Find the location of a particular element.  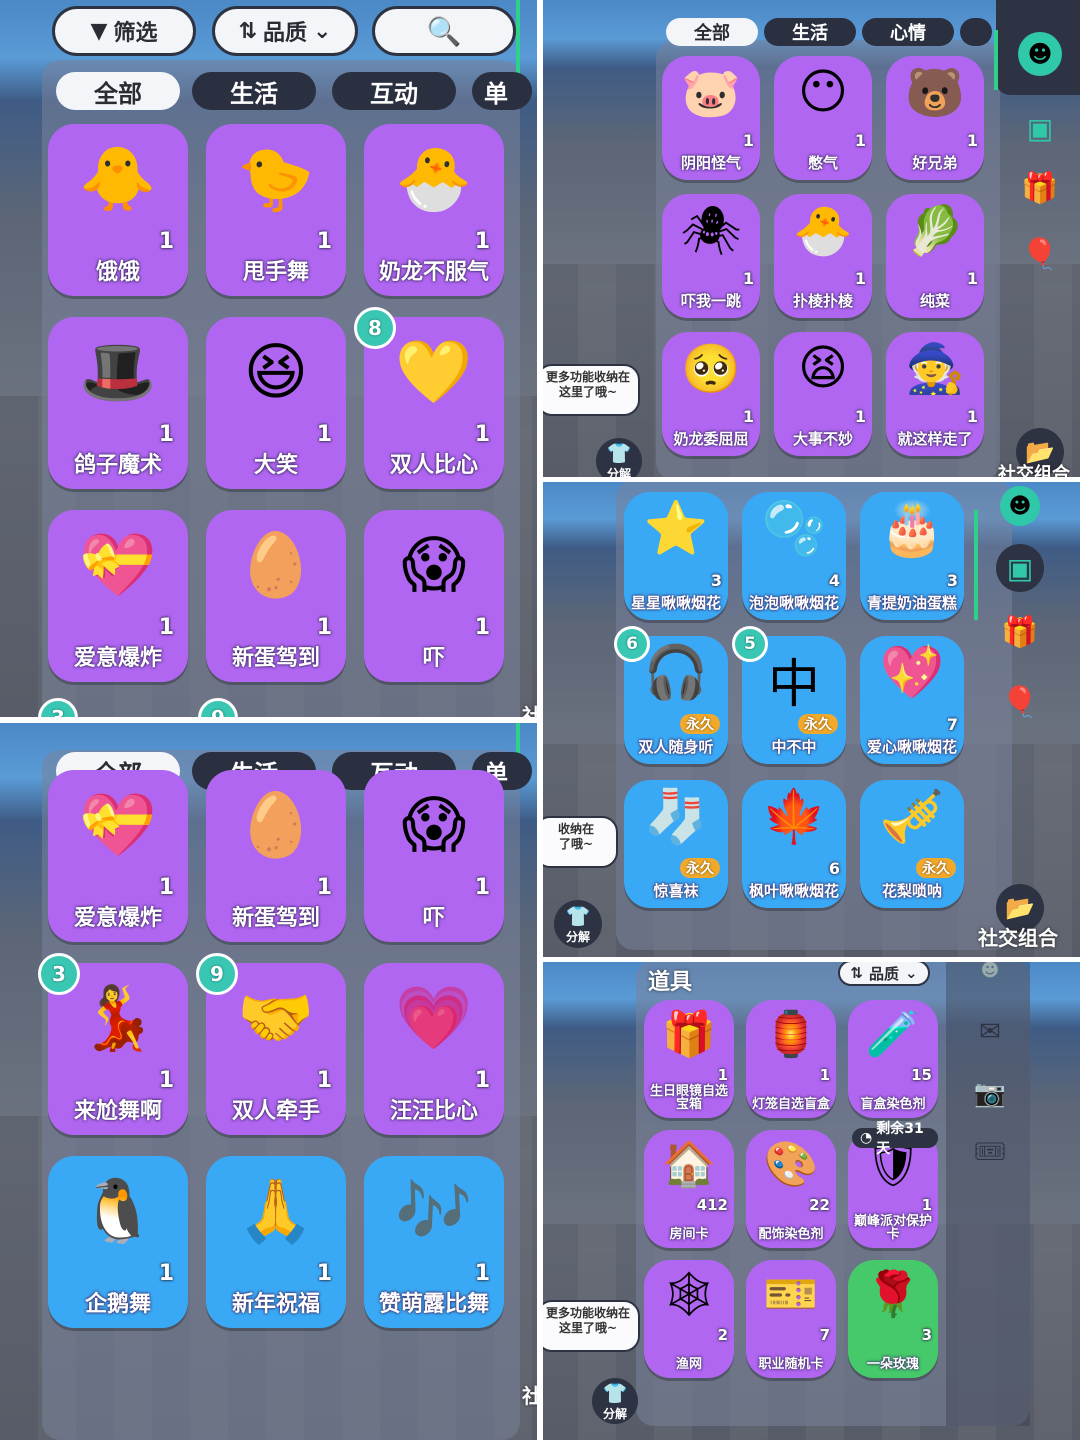

item-card: 🤝 双人牵手 1 9 is located at coordinates (271, 1044).